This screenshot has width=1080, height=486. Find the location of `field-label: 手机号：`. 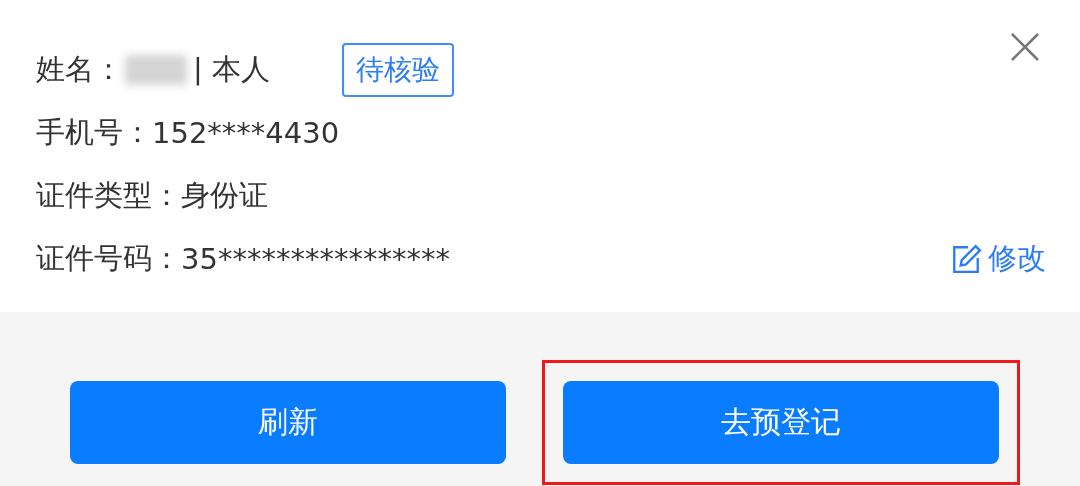

field-label: 手机号： is located at coordinates (94, 132).